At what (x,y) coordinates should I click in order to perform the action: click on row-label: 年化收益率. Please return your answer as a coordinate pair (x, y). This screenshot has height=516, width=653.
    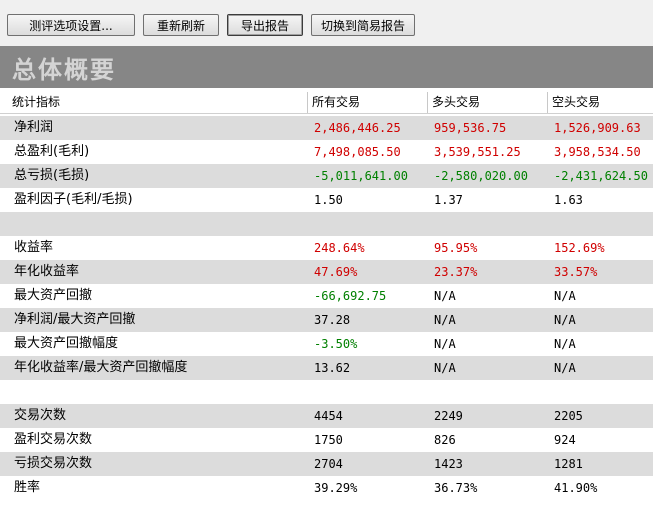
    Looking at the image, I should click on (47, 271).